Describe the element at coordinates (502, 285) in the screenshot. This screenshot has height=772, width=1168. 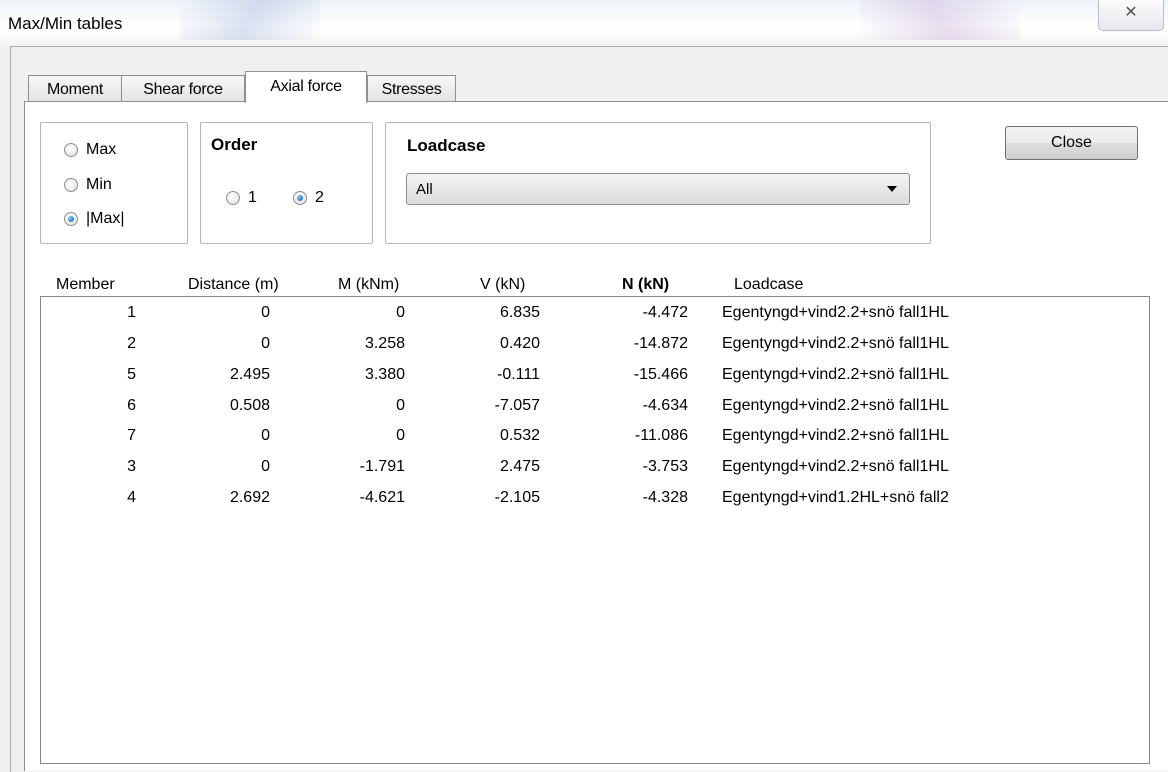
I see `column-header-shear: V (kN)` at that location.